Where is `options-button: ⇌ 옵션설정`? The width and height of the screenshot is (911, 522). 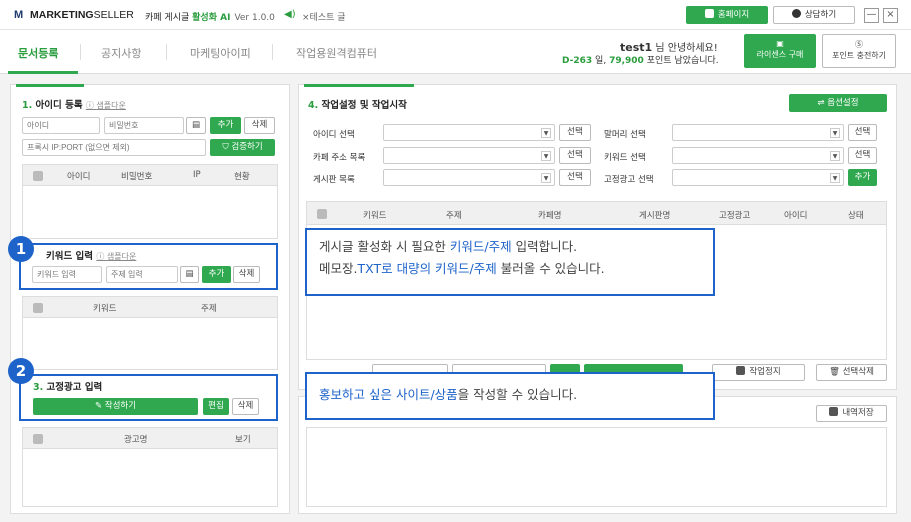 options-button: ⇌ 옵션설정 is located at coordinates (838, 103).